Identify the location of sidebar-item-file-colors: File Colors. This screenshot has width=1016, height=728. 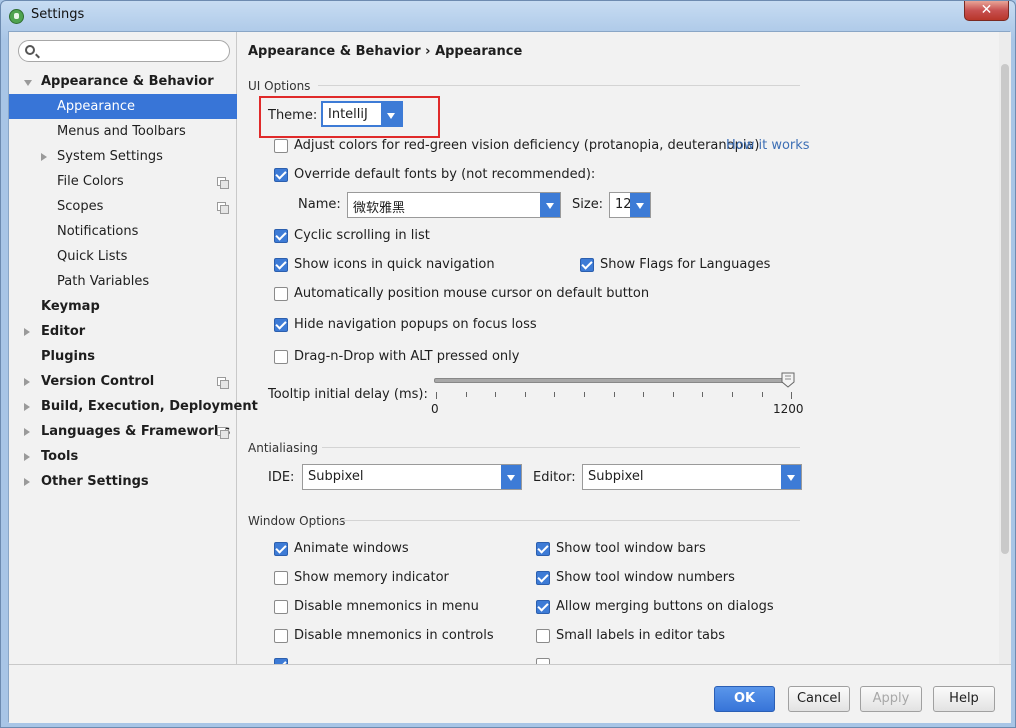
(123, 181).